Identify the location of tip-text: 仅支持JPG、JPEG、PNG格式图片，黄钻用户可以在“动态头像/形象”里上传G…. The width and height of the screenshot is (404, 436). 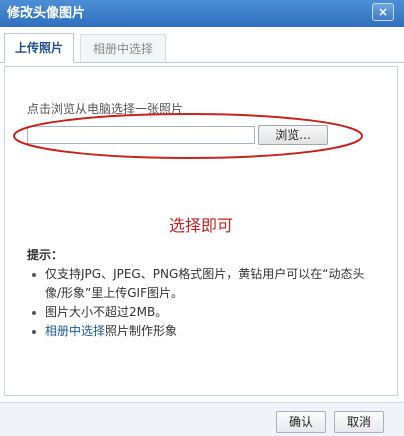
(205, 283).